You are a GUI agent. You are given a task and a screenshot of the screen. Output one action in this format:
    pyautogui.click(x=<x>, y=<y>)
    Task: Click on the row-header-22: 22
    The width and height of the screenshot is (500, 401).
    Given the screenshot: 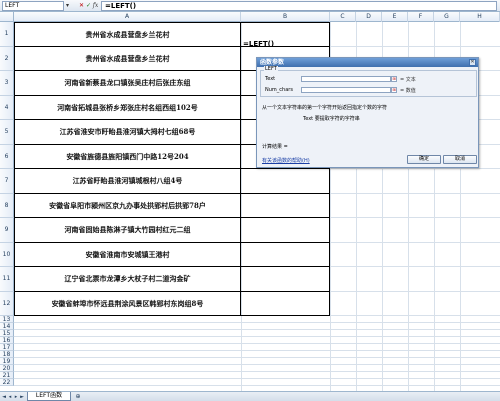 What is the action you would take?
    pyautogui.click(x=7, y=382)
    